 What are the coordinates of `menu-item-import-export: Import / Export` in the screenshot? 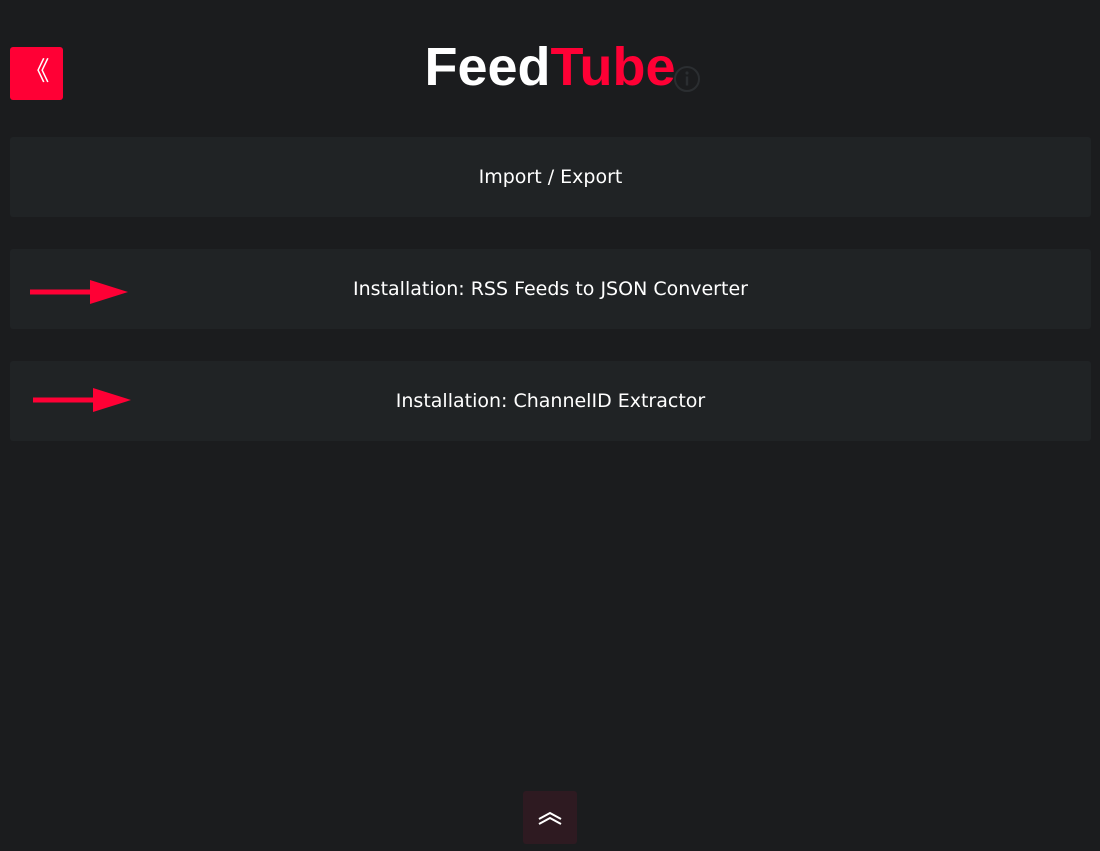 It's located at (550, 177).